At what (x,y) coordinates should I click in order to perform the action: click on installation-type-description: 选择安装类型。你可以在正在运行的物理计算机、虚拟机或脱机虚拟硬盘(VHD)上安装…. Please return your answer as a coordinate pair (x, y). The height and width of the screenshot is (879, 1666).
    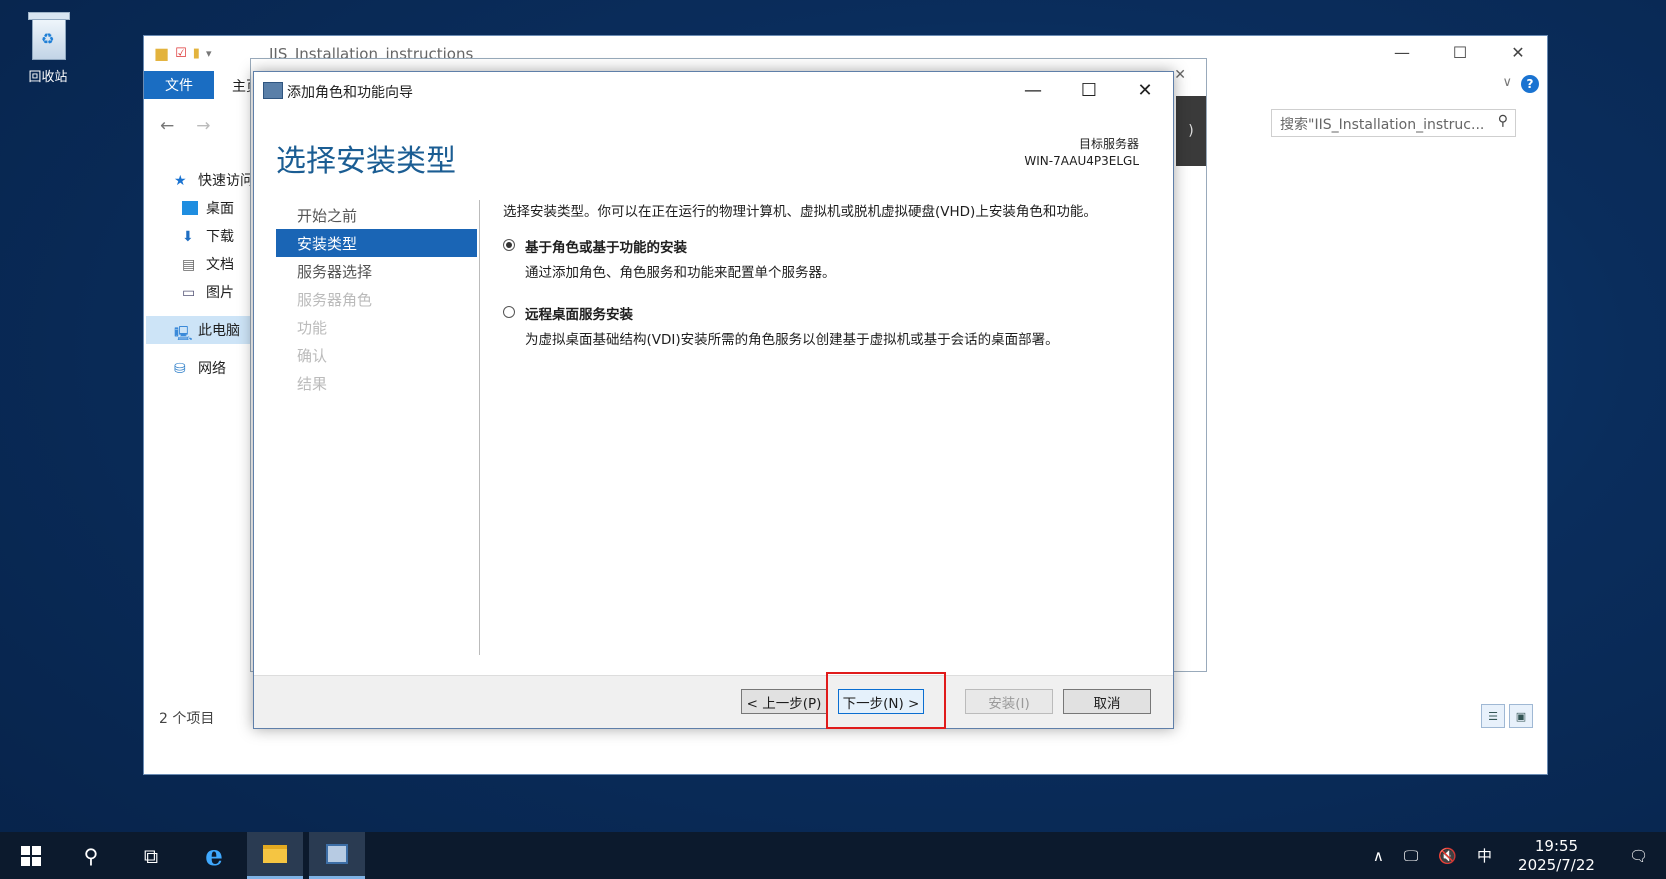
    Looking at the image, I should click on (800, 212).